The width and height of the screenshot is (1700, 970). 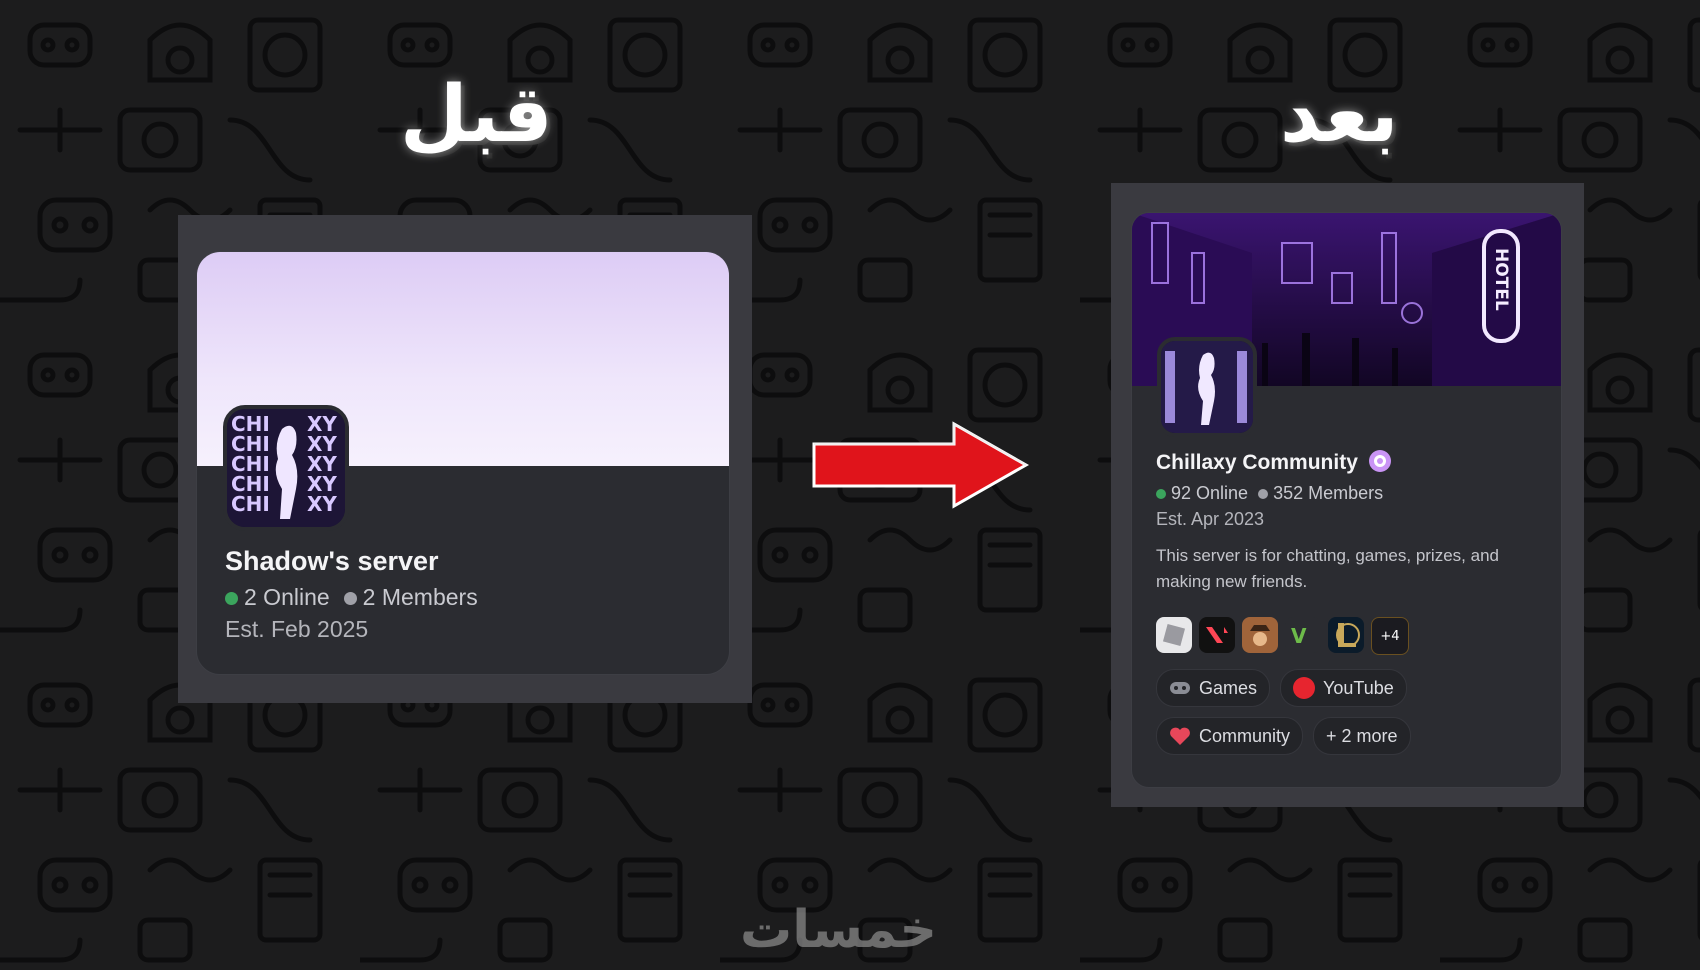 What do you see at coordinates (322, 504) in the screenshot?
I see `avatar-text-right: XY` at bounding box center [322, 504].